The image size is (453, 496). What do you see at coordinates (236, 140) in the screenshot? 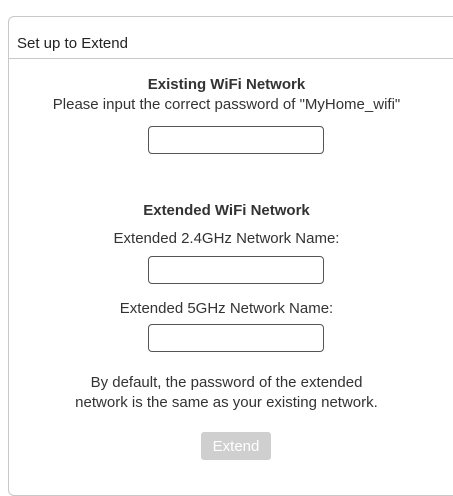
I see `existing-password-input` at bounding box center [236, 140].